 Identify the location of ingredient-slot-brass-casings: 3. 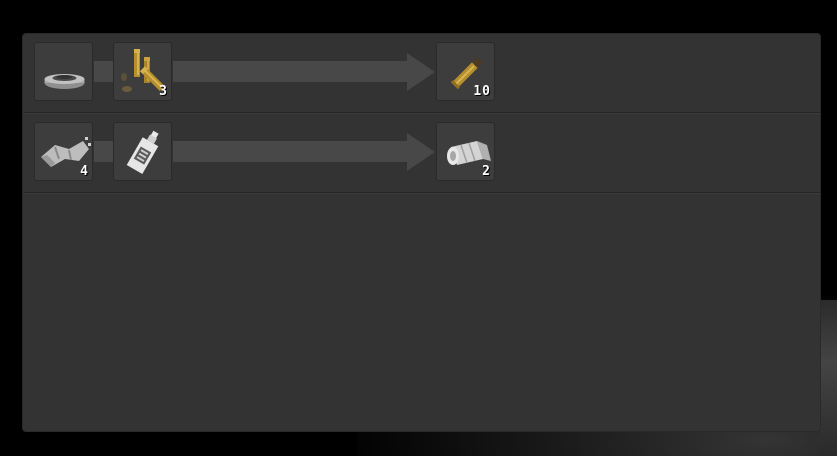
(142, 71).